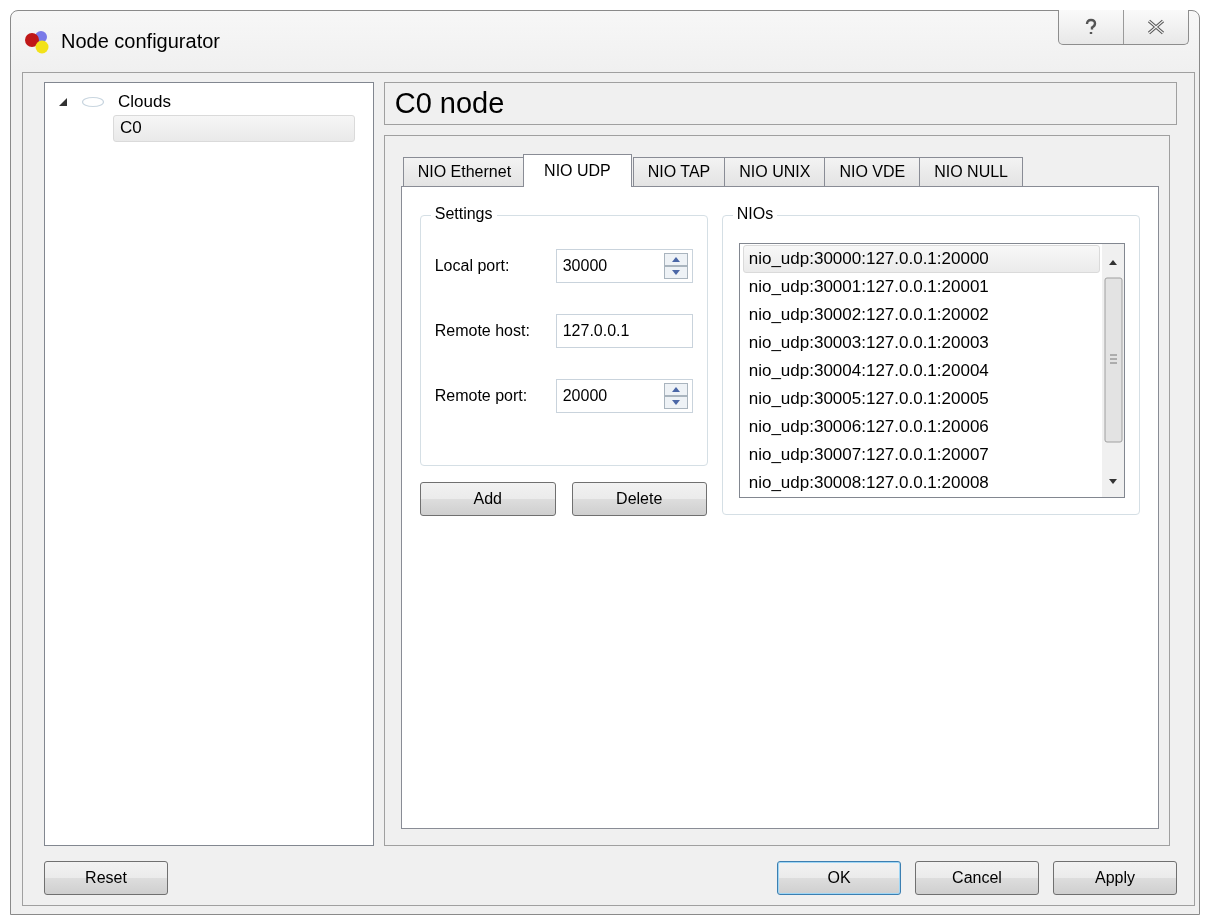 The image size is (1211, 923). What do you see at coordinates (234, 128) in the screenshot?
I see `tree-item: C0` at bounding box center [234, 128].